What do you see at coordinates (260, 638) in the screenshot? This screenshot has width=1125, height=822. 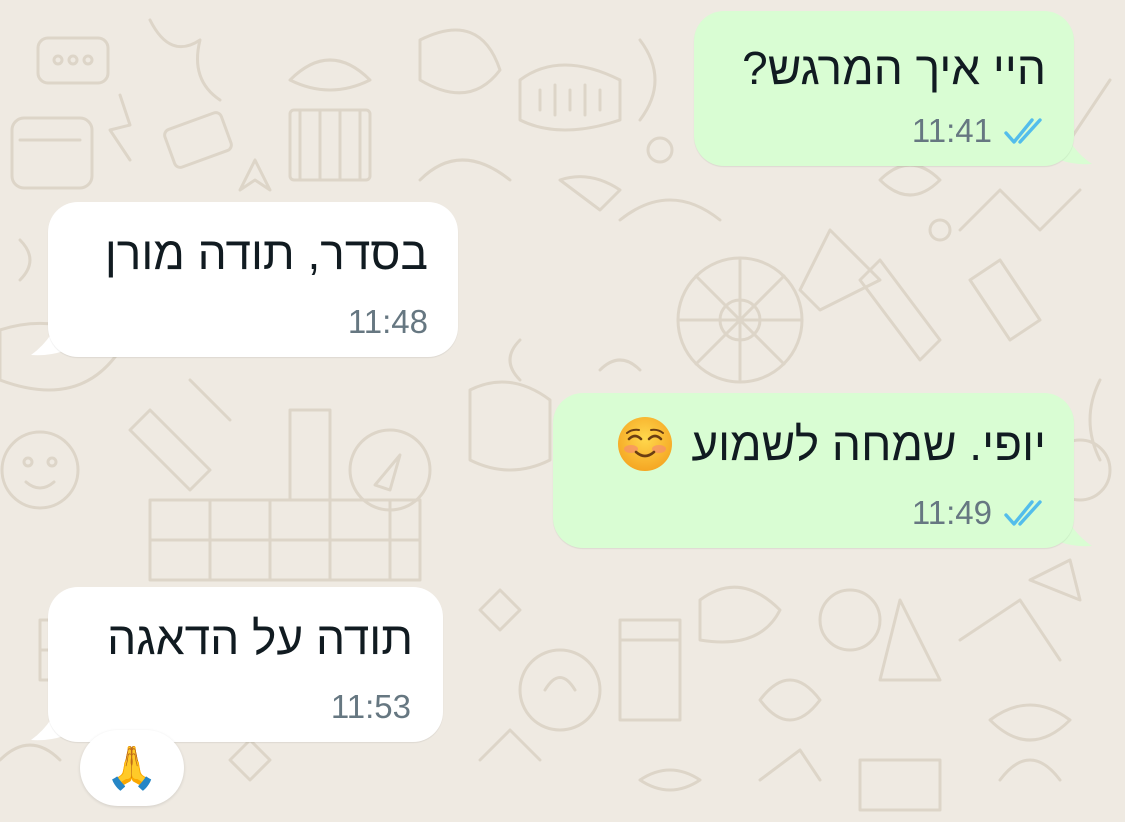 I see `message-text: תודה על הדאגה` at bounding box center [260, 638].